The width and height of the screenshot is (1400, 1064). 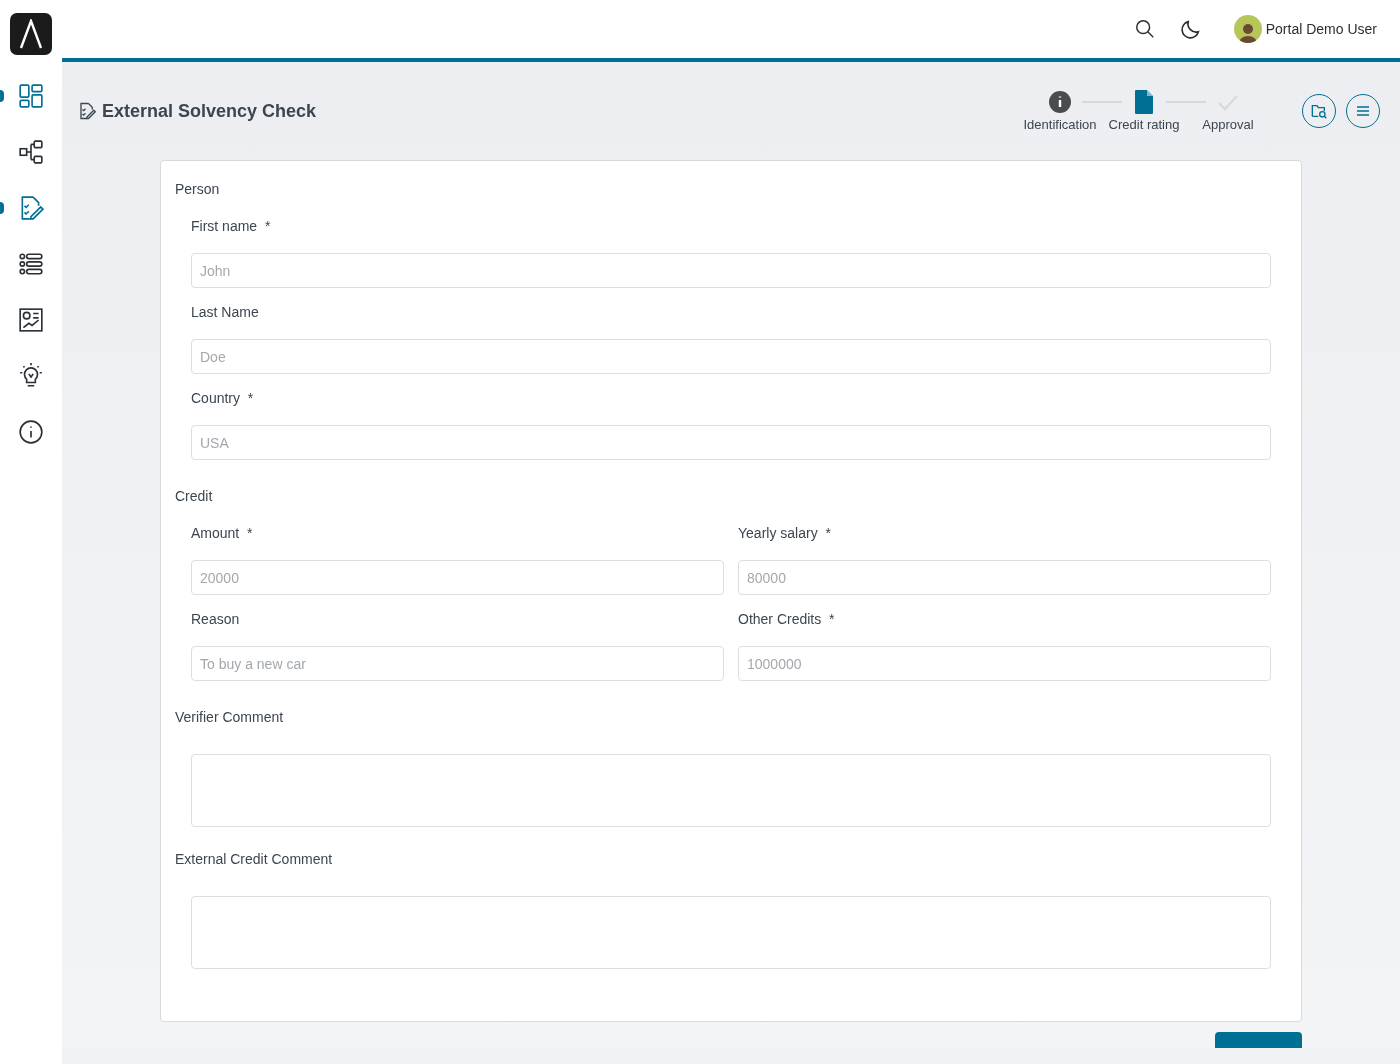 What do you see at coordinates (209, 111) in the screenshot?
I see `page-title: External Solvency Check` at bounding box center [209, 111].